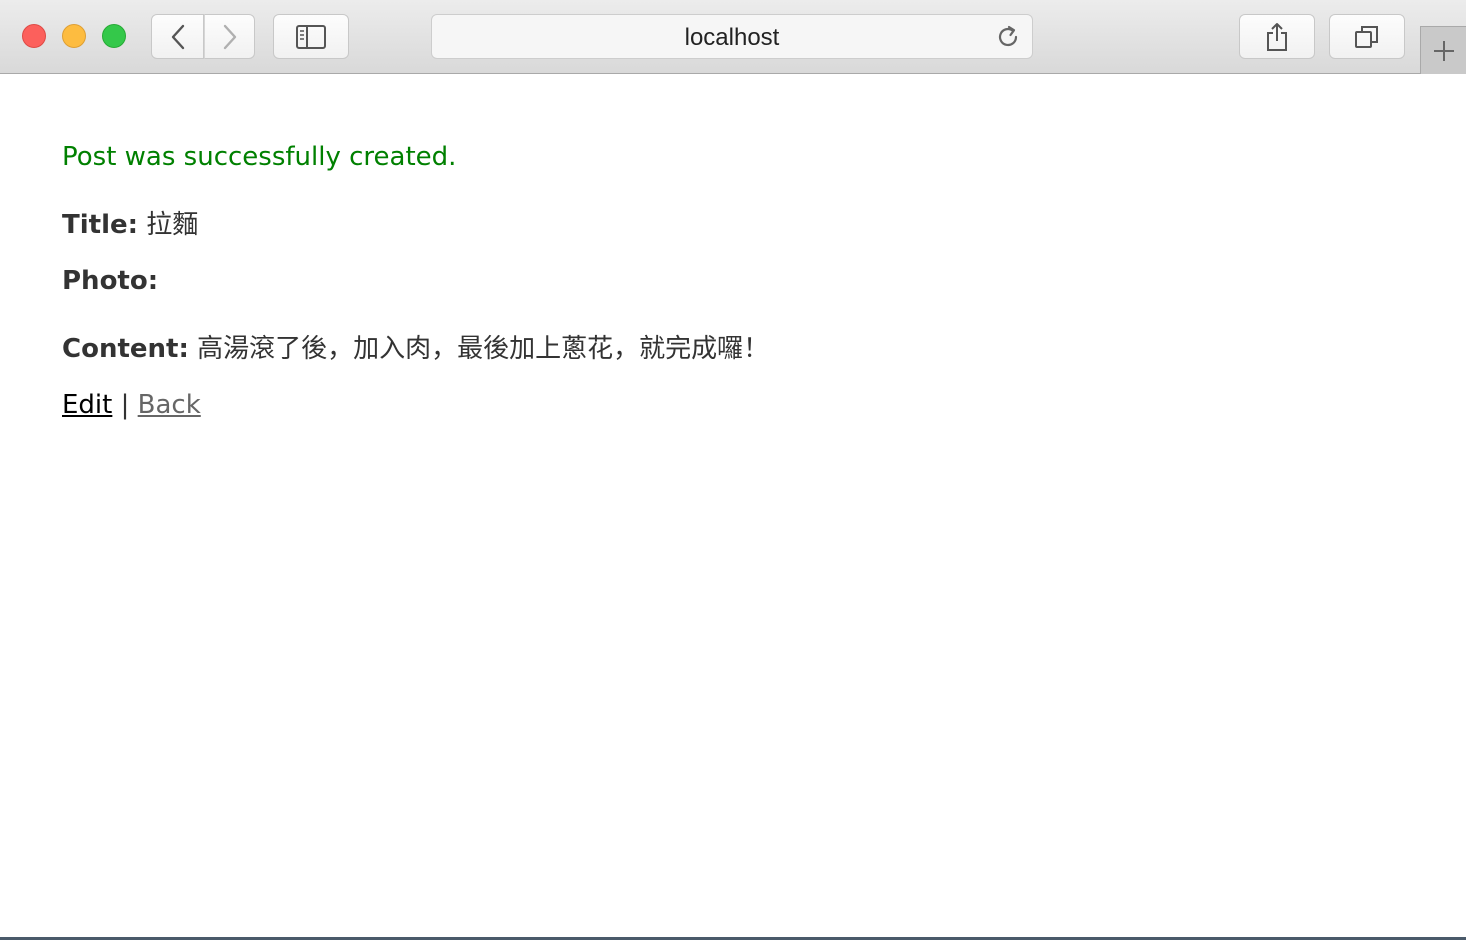  What do you see at coordinates (125, 349) in the screenshot?
I see `content-label: Content:` at bounding box center [125, 349].